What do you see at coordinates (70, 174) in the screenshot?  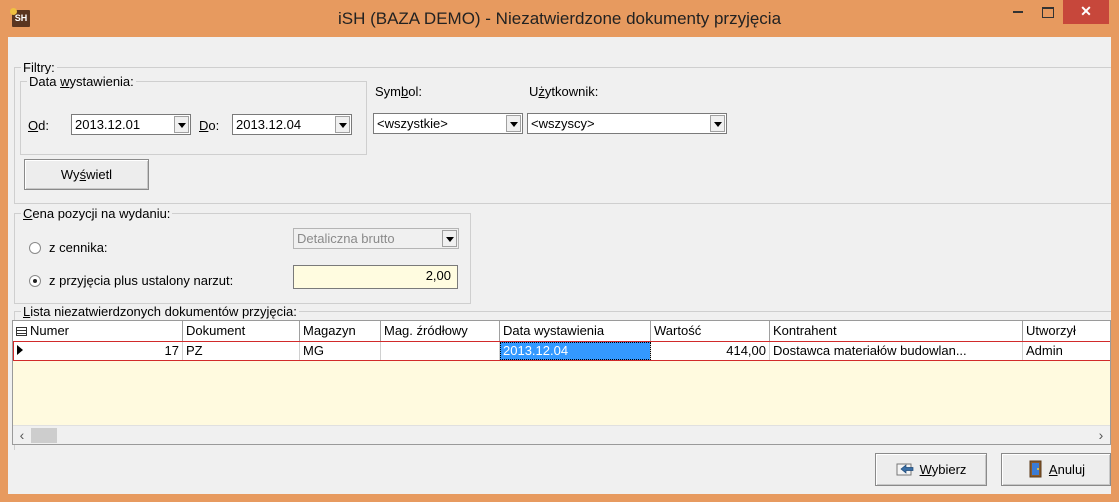 I see `show-button-text: Wy` at bounding box center [70, 174].